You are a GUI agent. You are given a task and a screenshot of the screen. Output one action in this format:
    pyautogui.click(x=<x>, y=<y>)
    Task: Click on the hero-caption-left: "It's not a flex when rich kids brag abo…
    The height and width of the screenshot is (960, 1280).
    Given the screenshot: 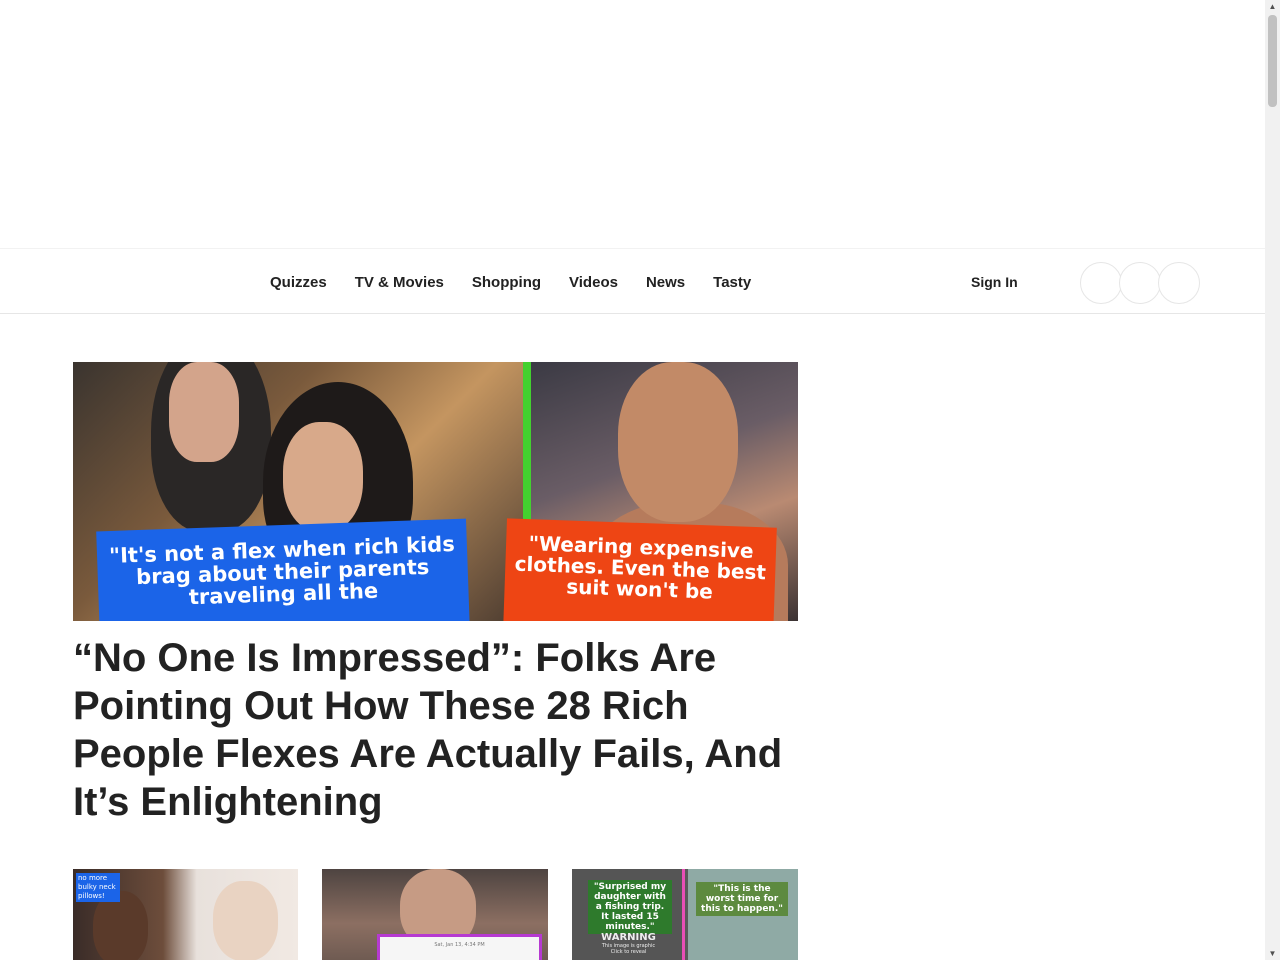 What is the action you would take?
    pyautogui.click(x=283, y=569)
    